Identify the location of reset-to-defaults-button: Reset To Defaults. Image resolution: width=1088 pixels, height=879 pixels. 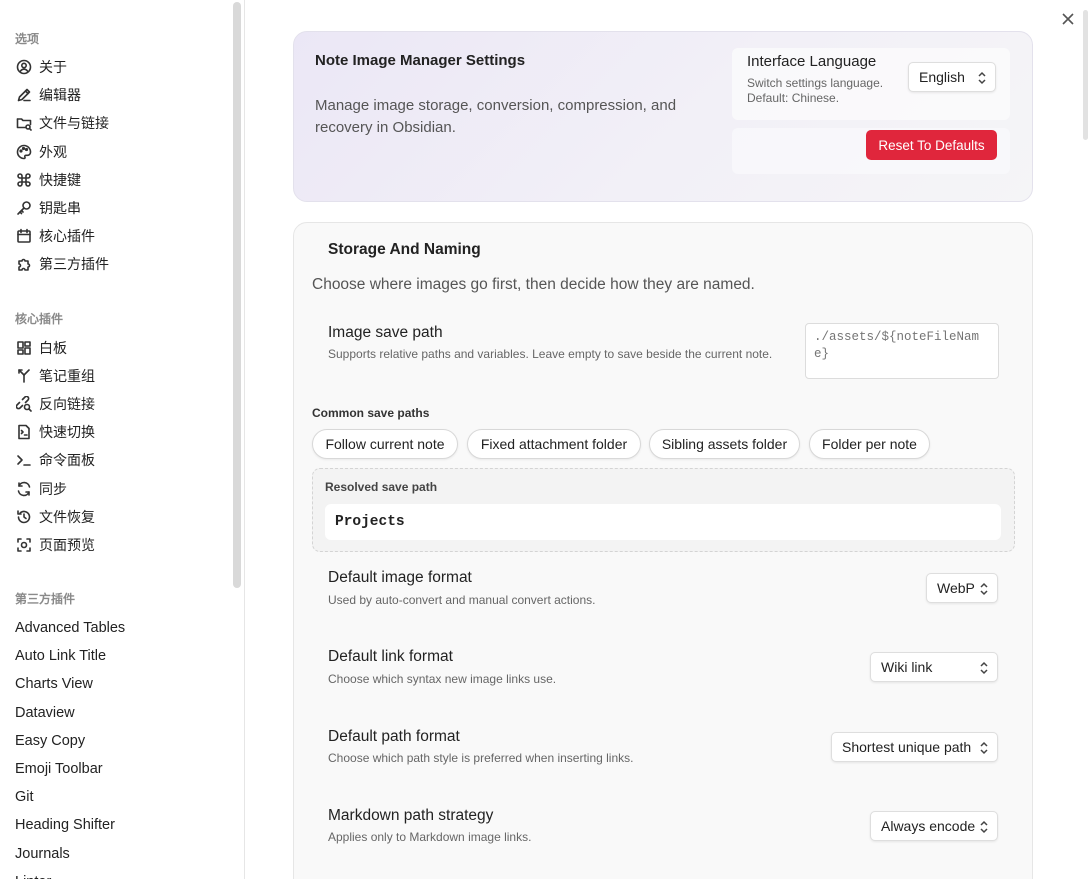
(931, 145).